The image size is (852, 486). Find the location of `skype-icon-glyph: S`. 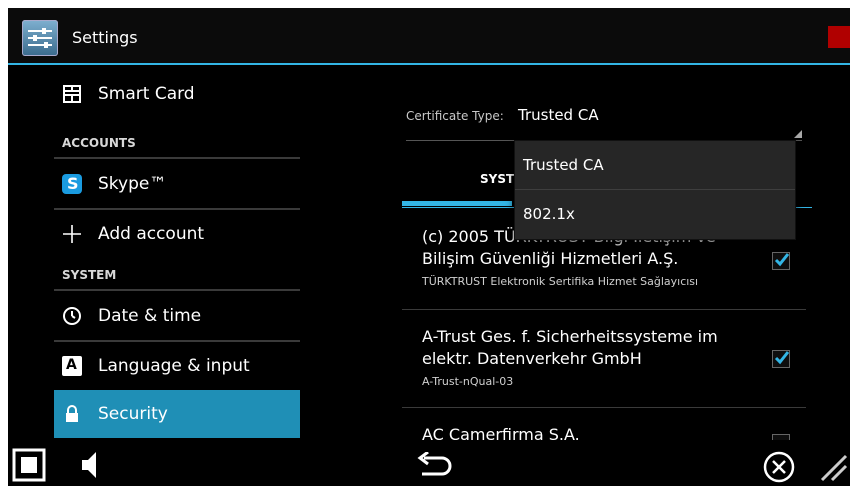

skype-icon-glyph: S is located at coordinates (73, 183).